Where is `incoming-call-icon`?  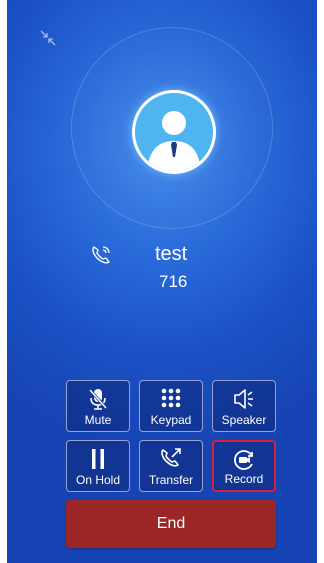 incoming-call-icon is located at coordinates (101, 255).